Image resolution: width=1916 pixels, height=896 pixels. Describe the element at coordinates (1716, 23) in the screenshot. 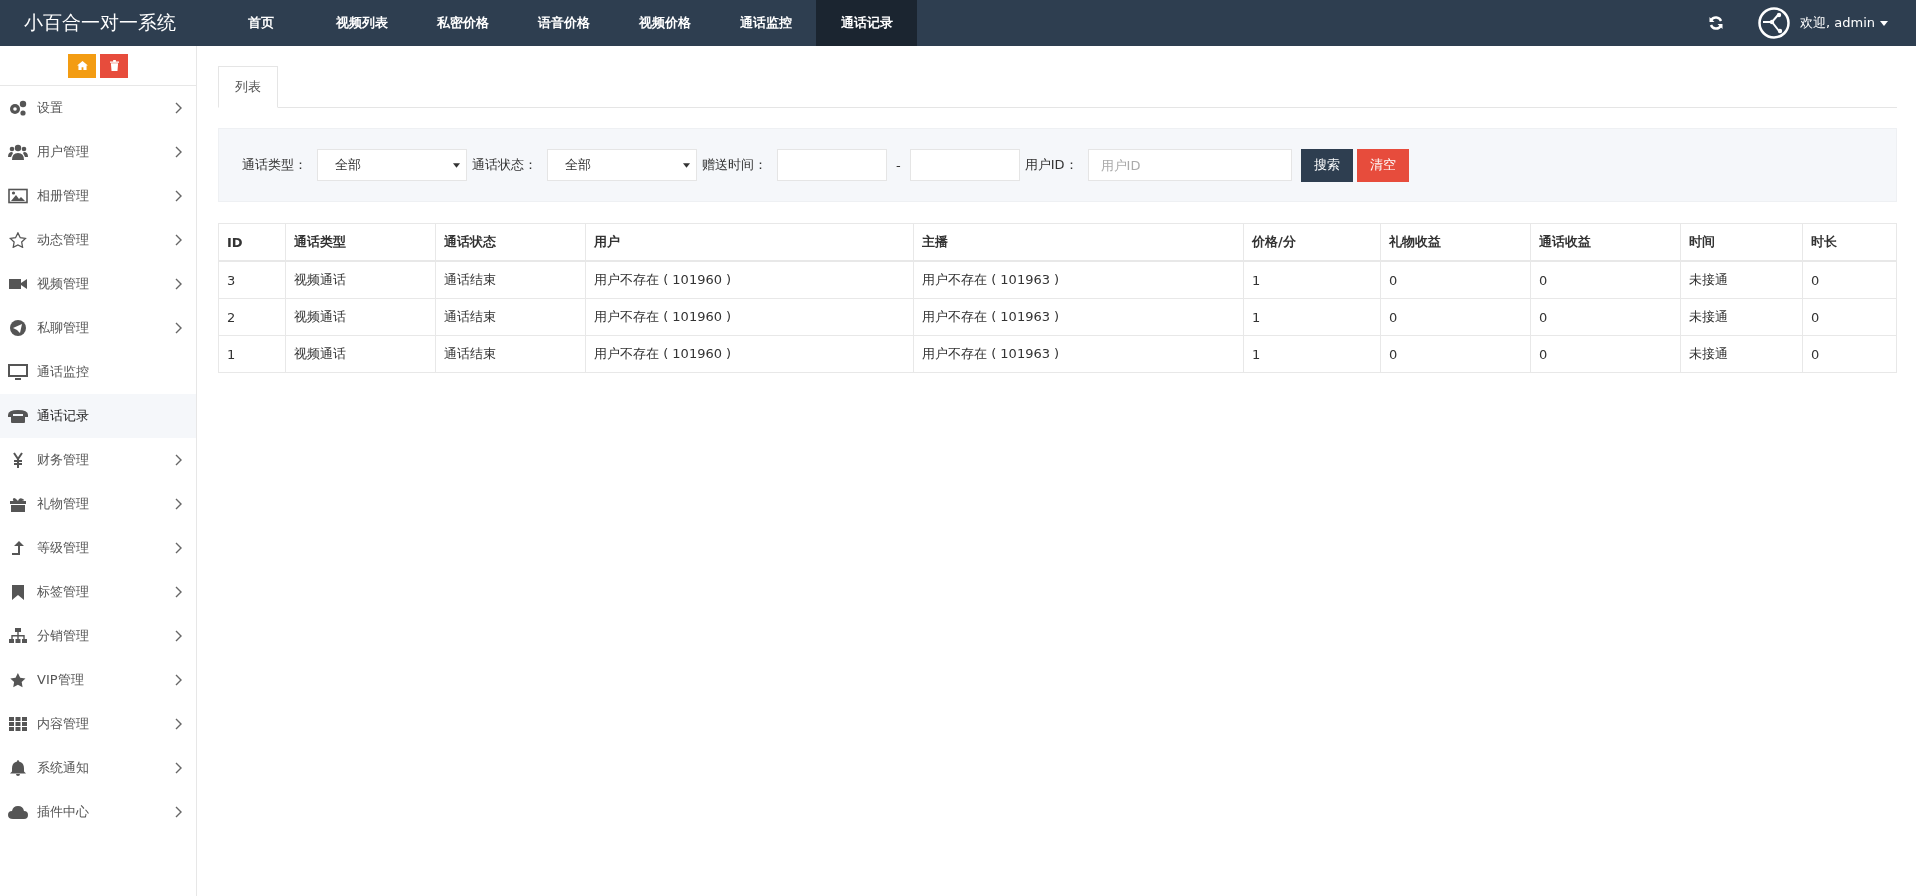

I see `refresh-icon` at that location.